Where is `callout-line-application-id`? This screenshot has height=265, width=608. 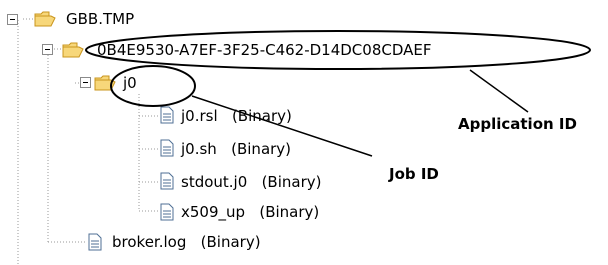
callout-line-application-id is located at coordinates (499, 91).